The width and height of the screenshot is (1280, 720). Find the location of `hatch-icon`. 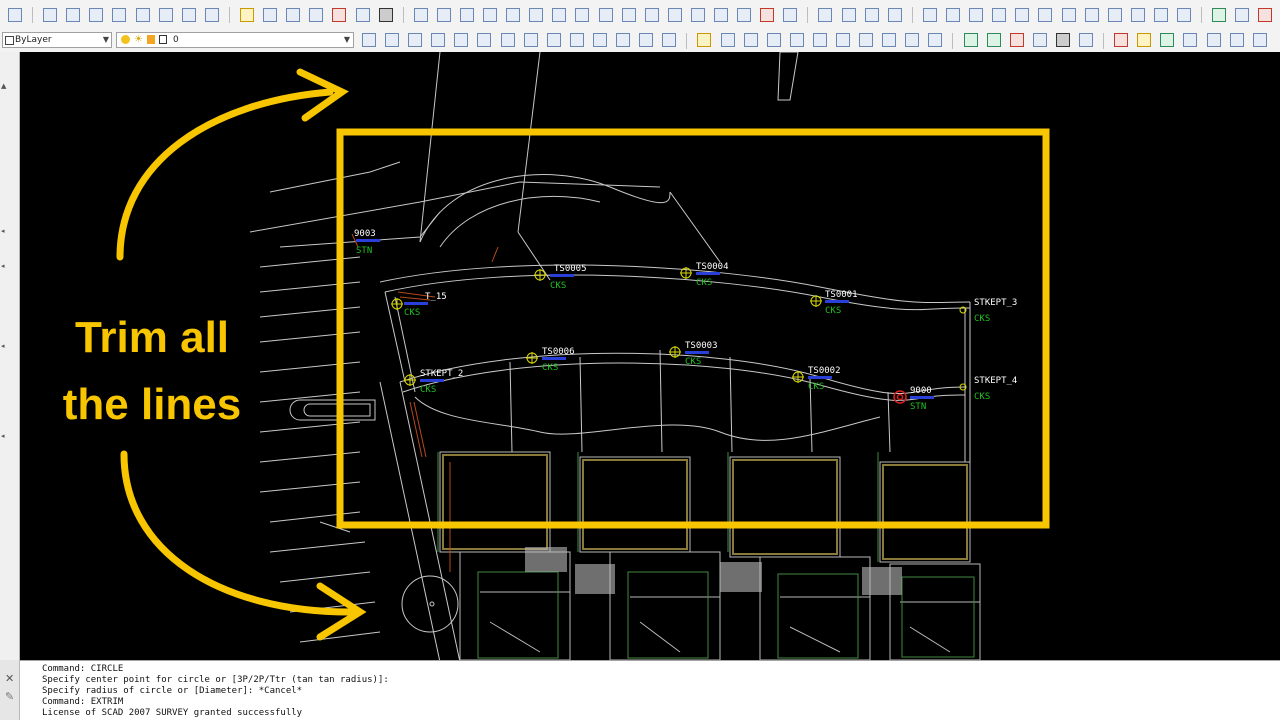

hatch-icon is located at coordinates (767, 15).